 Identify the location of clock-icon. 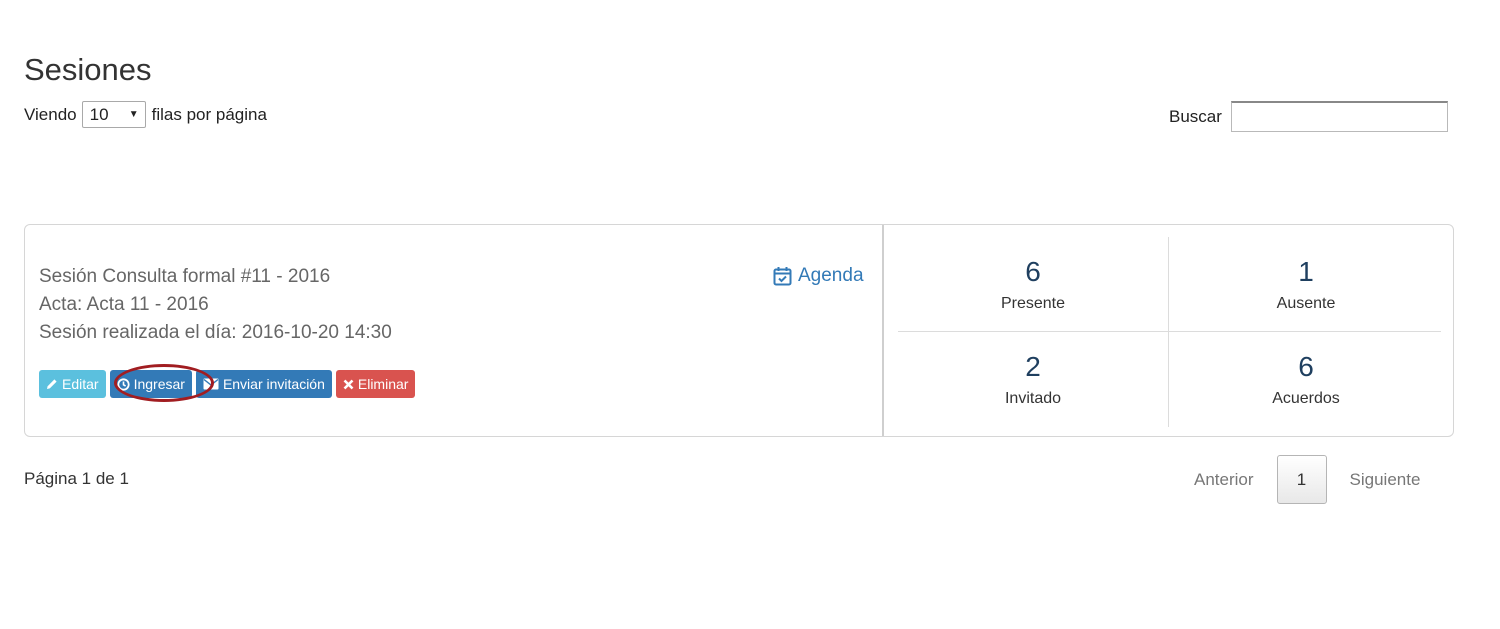
(123, 384).